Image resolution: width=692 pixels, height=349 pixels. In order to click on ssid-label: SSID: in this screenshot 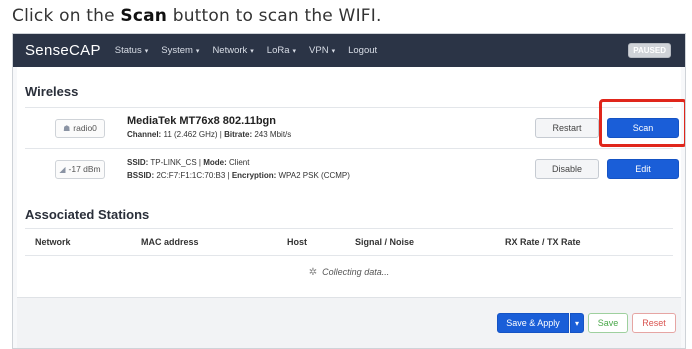, I will do `click(138, 162)`.